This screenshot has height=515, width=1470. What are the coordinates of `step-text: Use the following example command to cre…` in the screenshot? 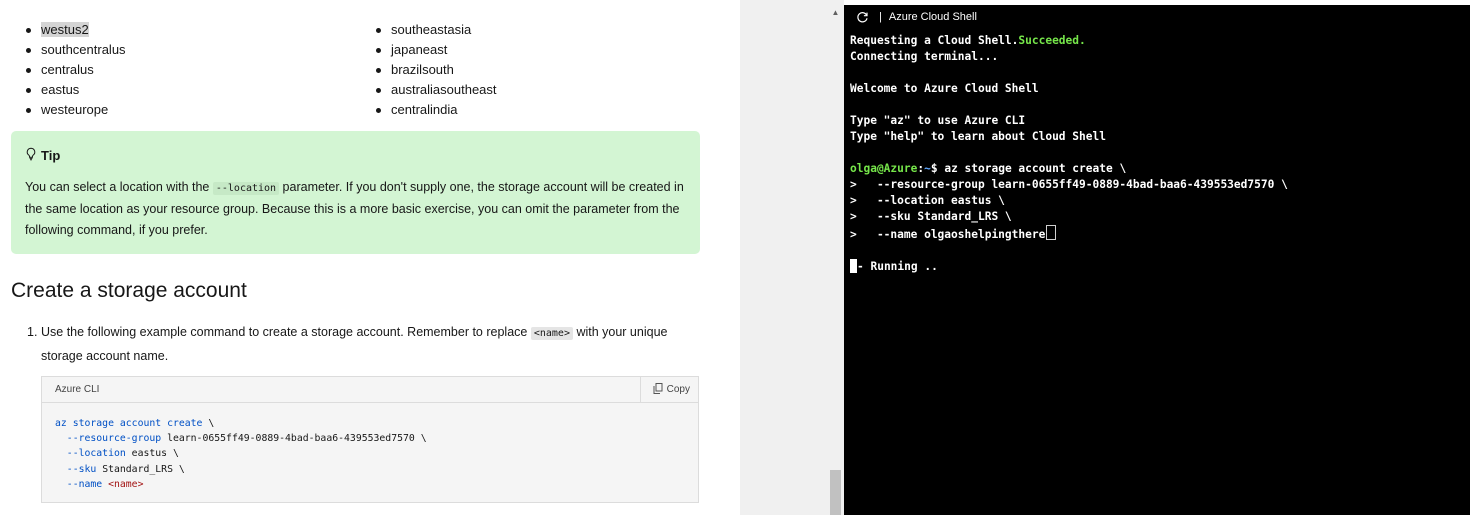 It's located at (354, 344).